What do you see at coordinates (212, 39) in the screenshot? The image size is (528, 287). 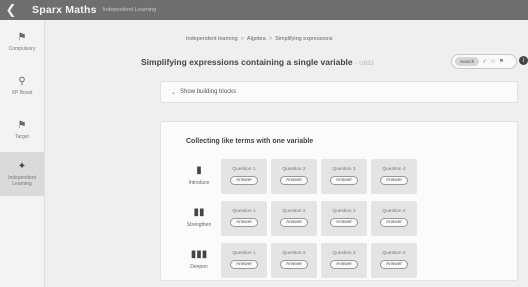 I see `breadcrumb-item: Independent learning` at bounding box center [212, 39].